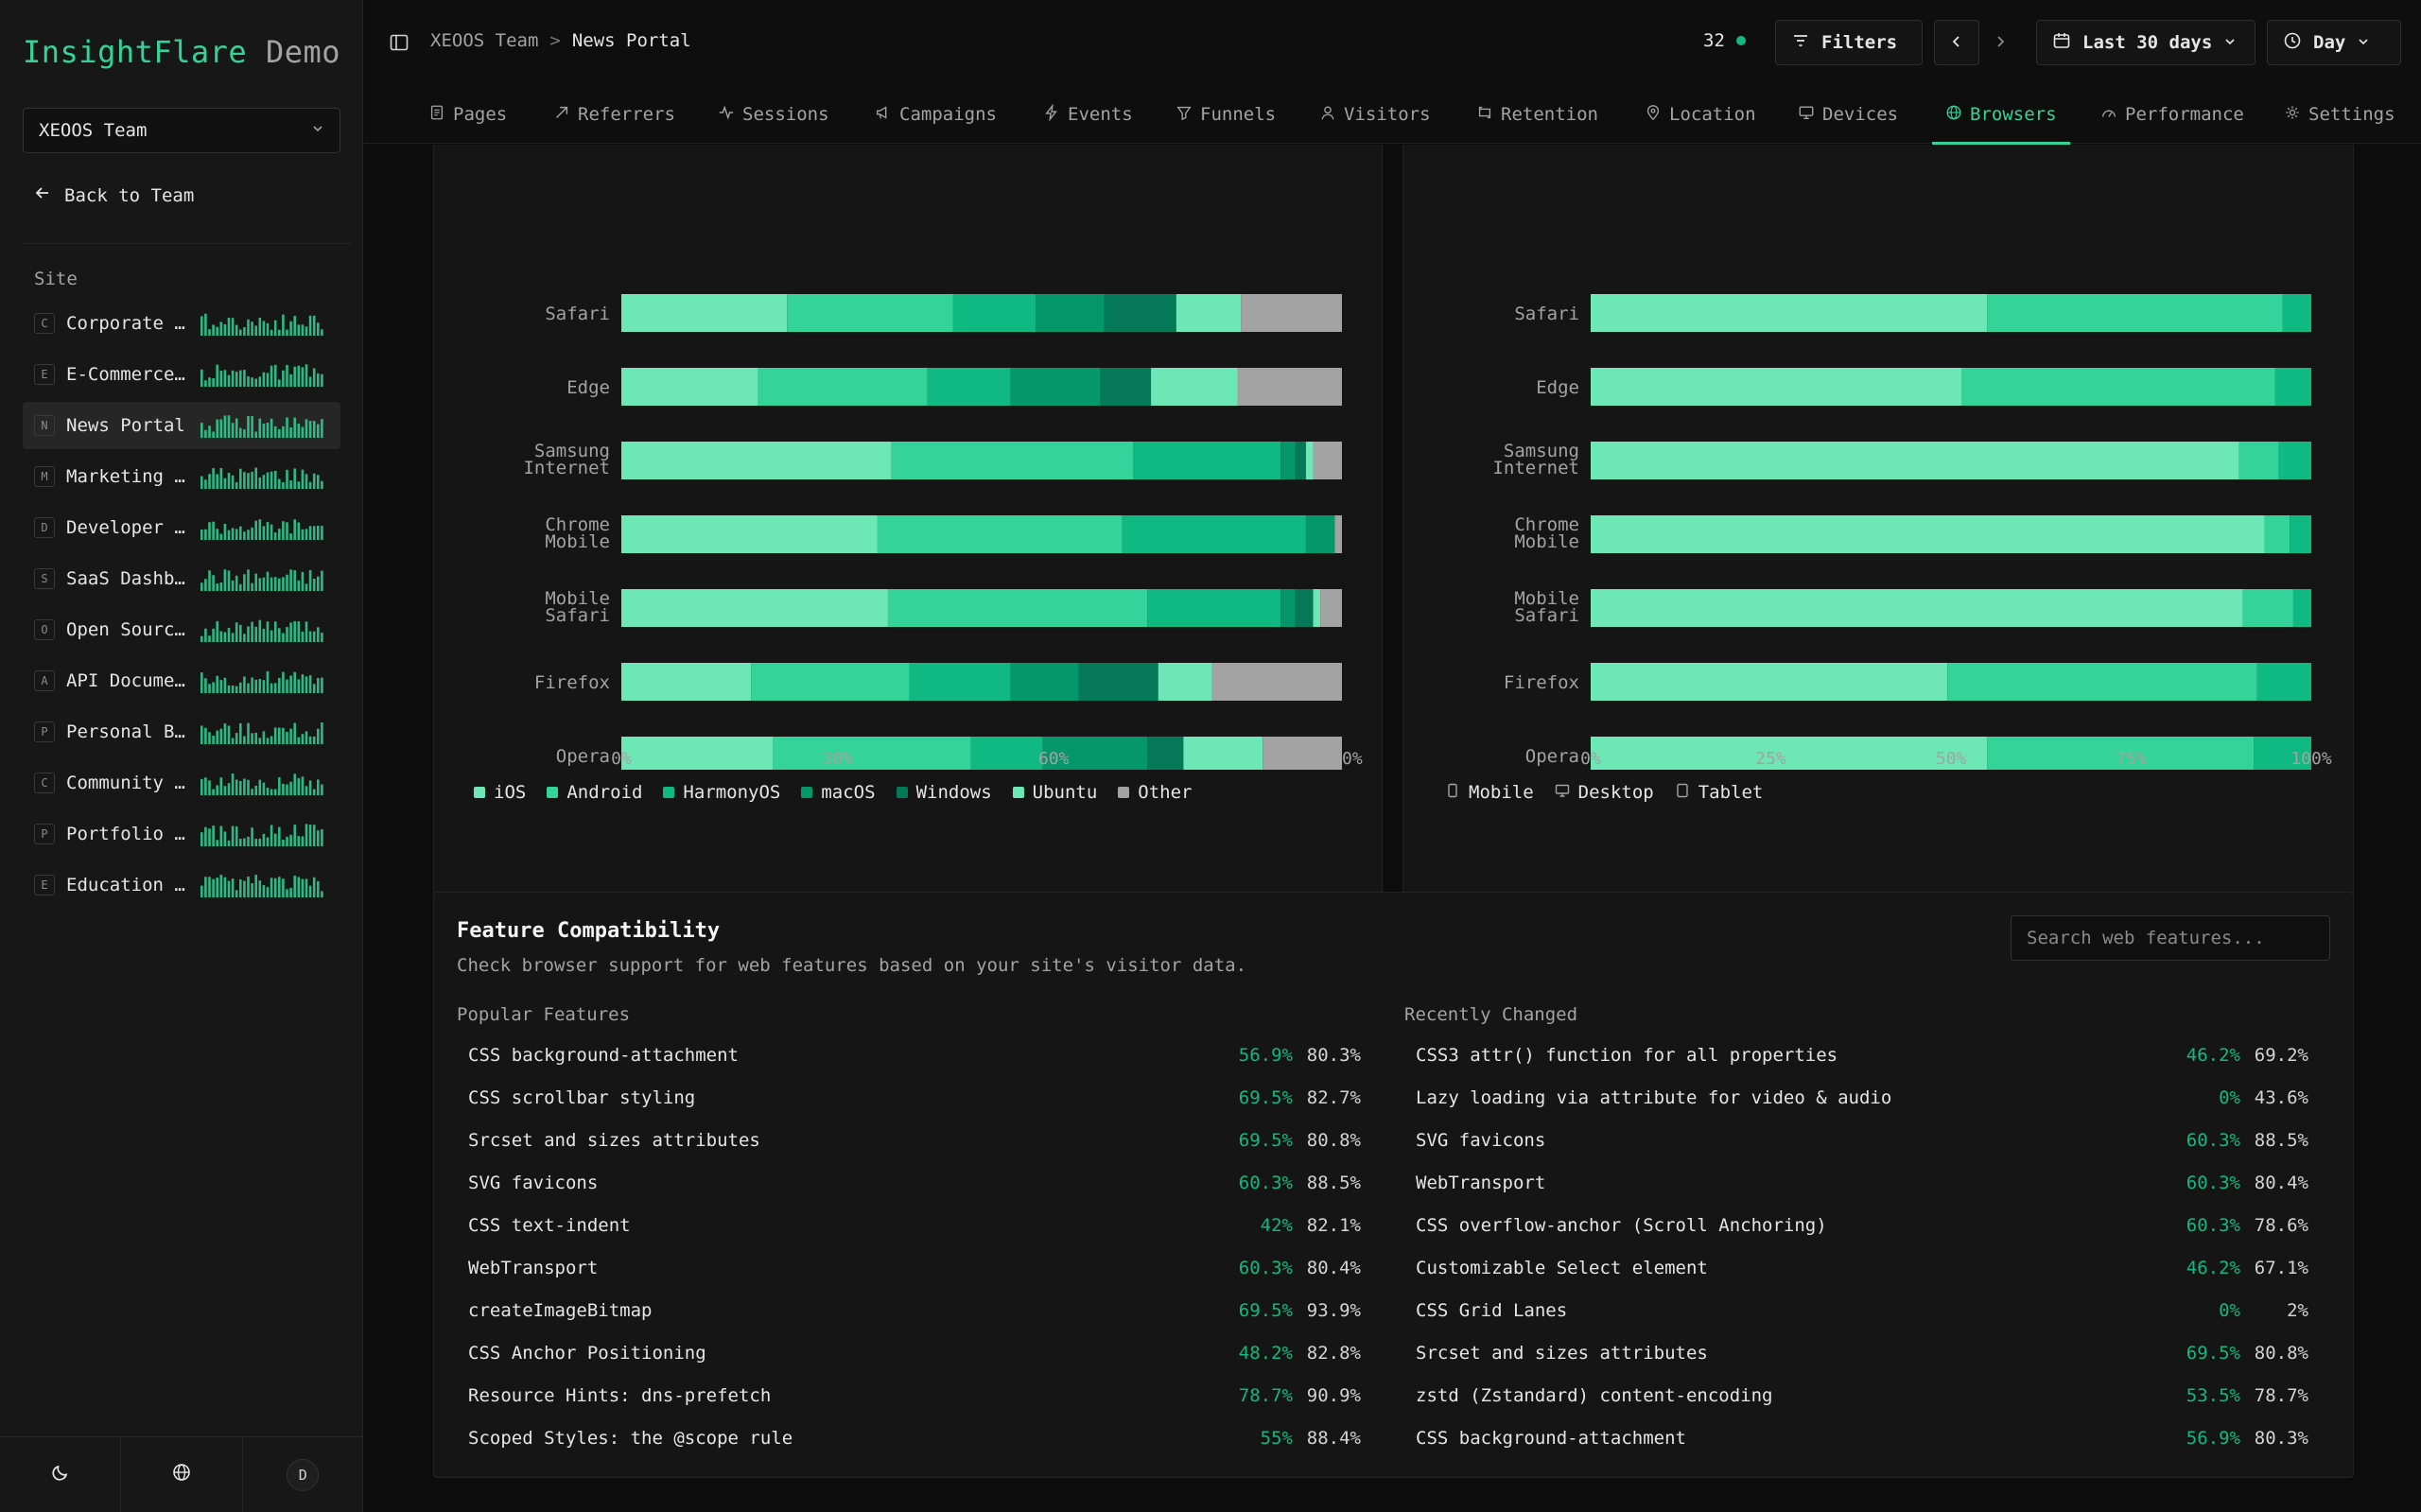  I want to click on feature-row: CSS scrollbar styling 69.5% 82.7%, so click(914, 1097).